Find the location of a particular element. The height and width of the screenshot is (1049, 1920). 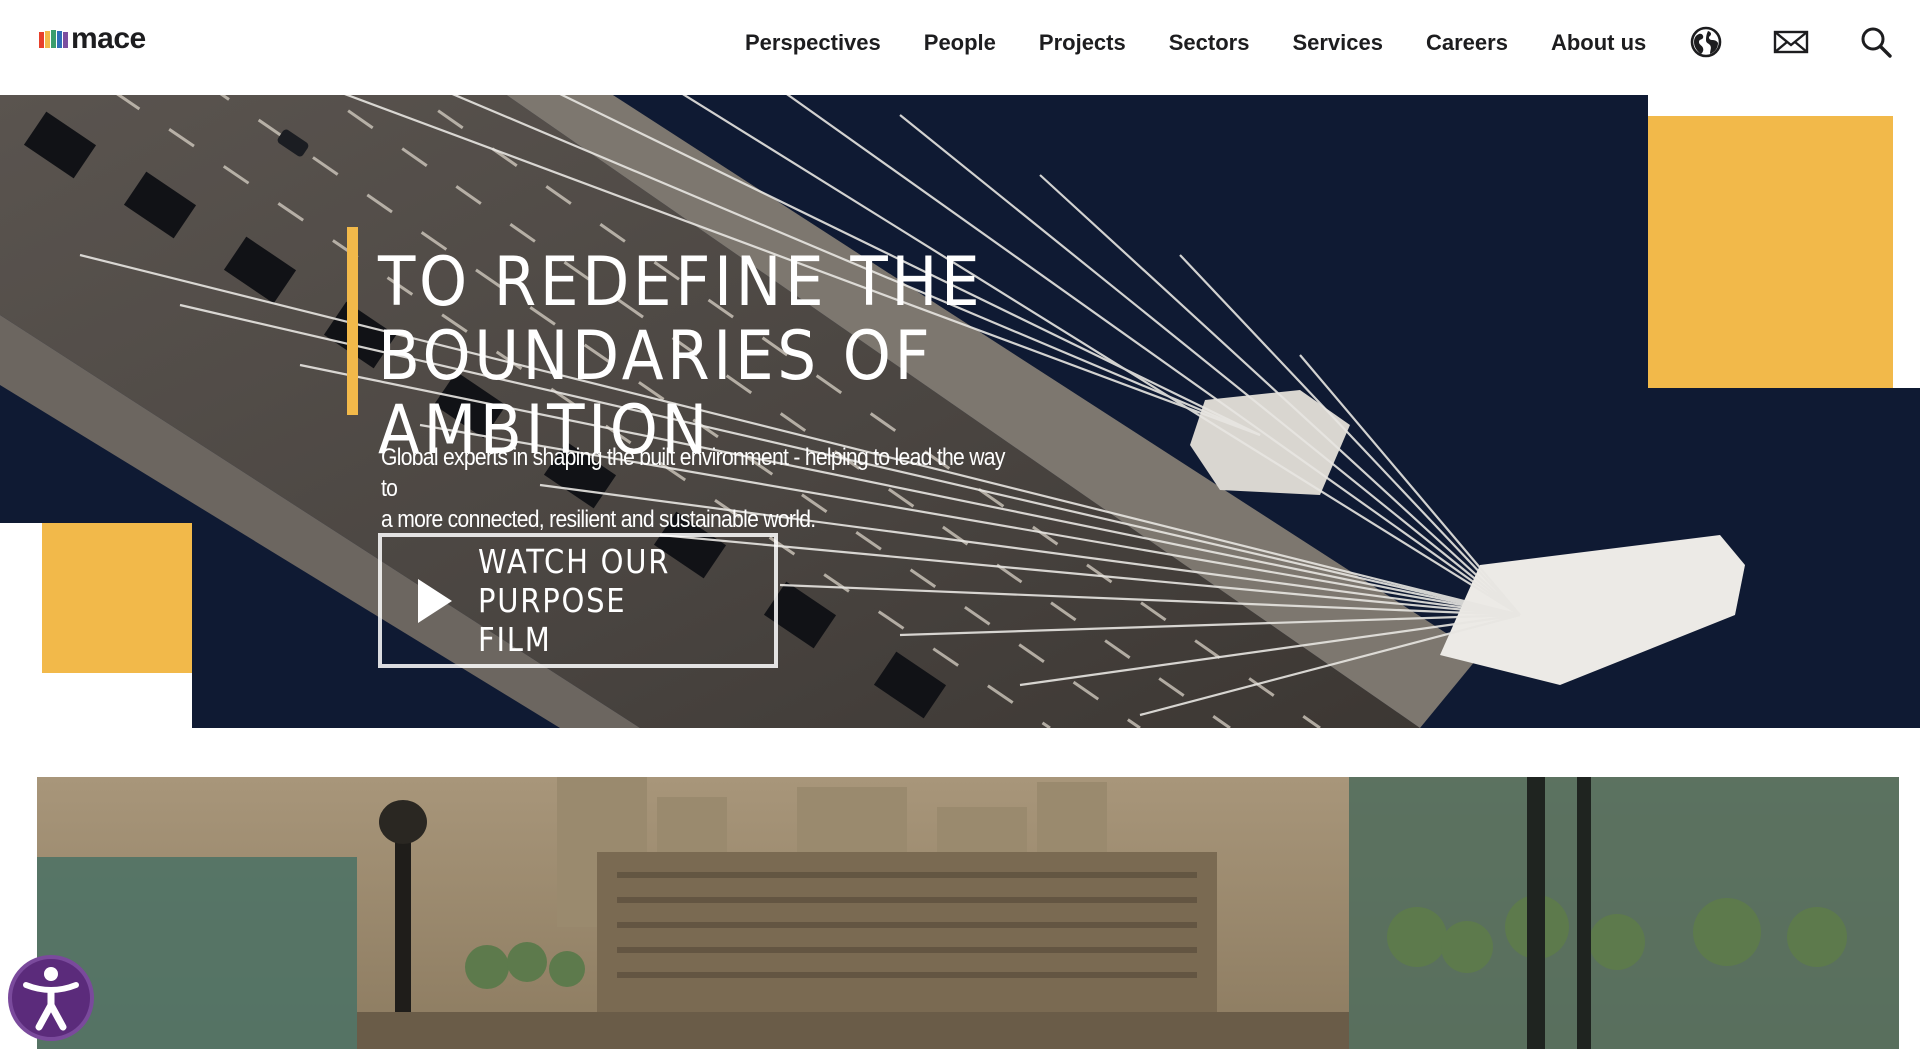

nav-careers: Careers is located at coordinates (1467, 43).